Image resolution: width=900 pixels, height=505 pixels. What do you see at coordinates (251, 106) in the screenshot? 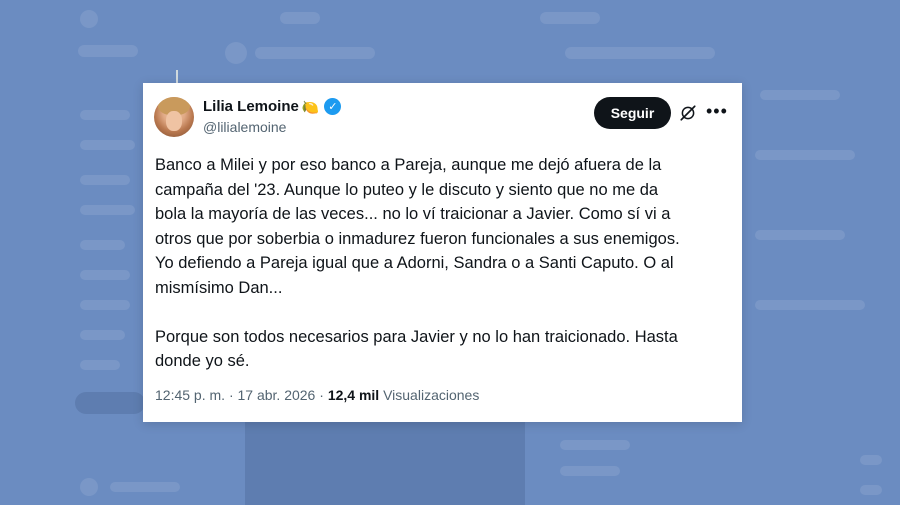
I see `author-name: Lilia Lemoine` at bounding box center [251, 106].